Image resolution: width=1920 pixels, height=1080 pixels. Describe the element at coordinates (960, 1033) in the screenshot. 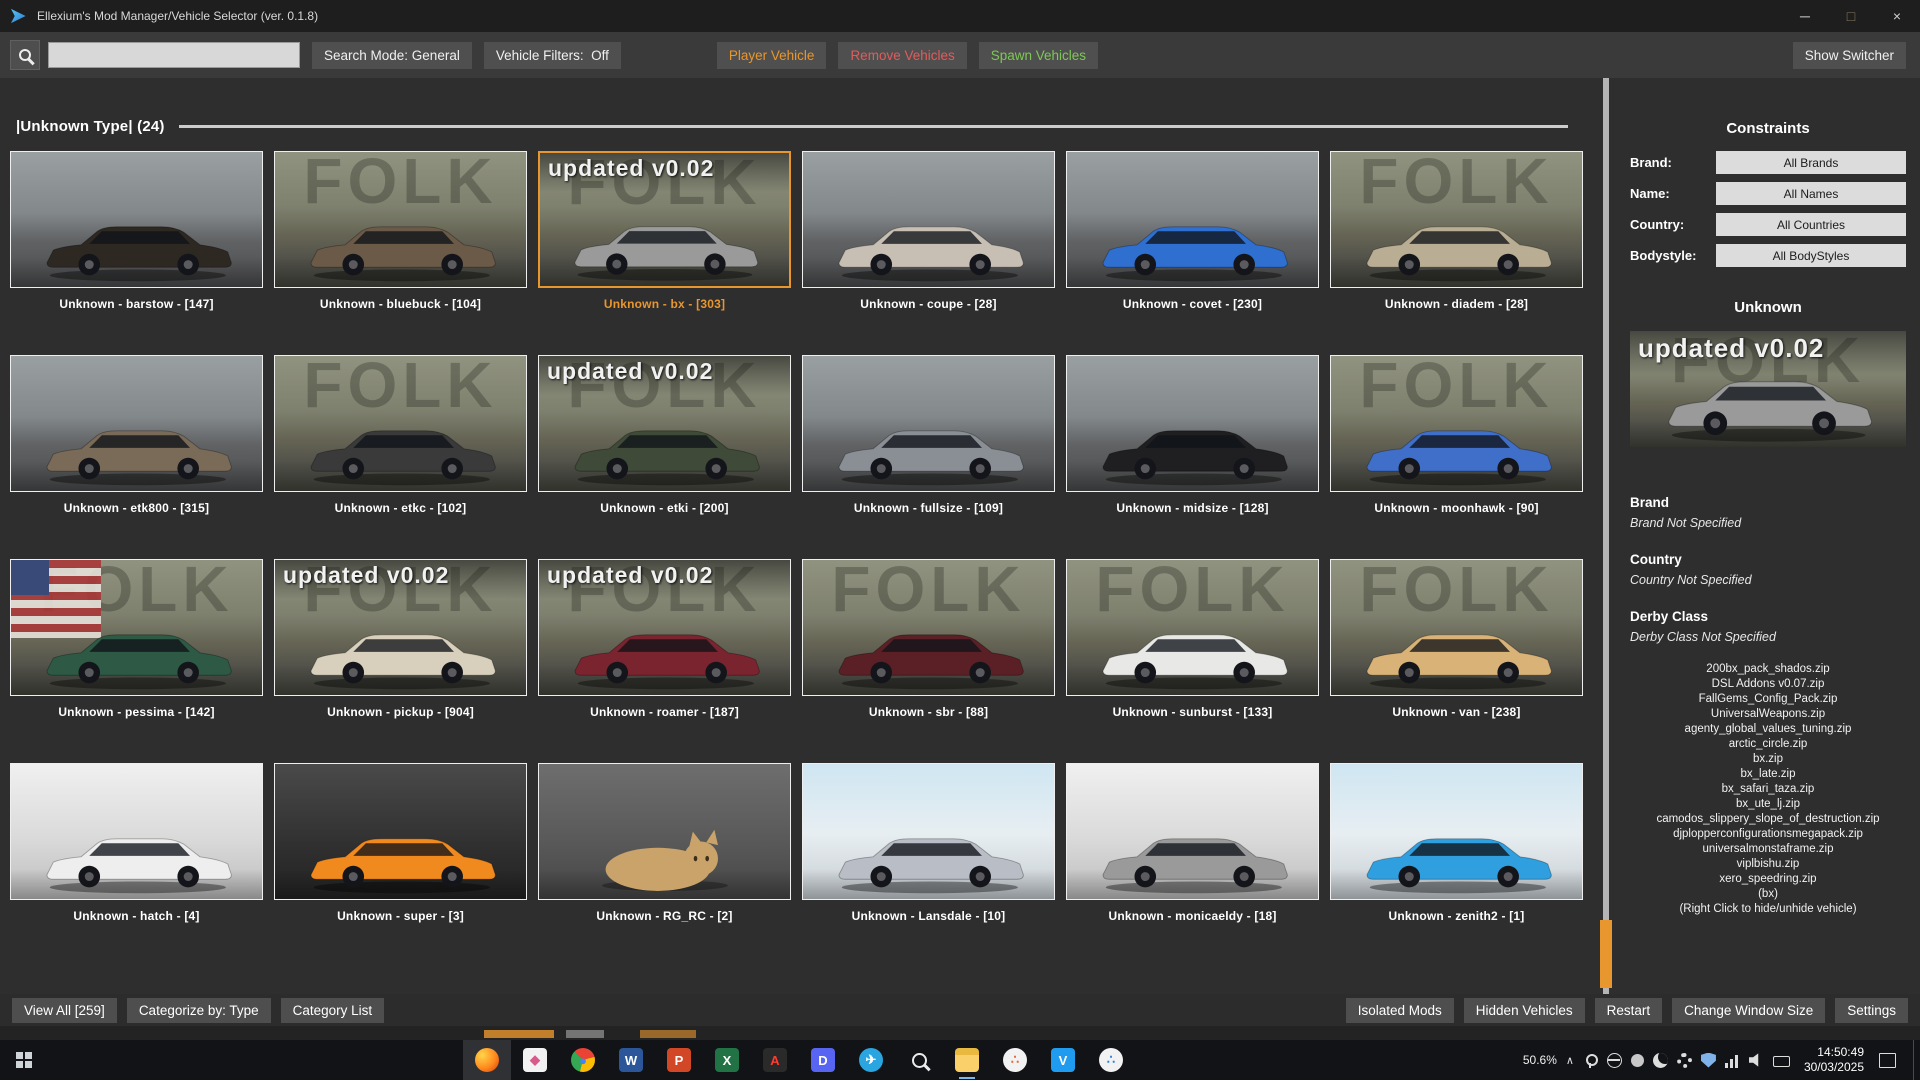

I see `clipped-content-strip` at that location.